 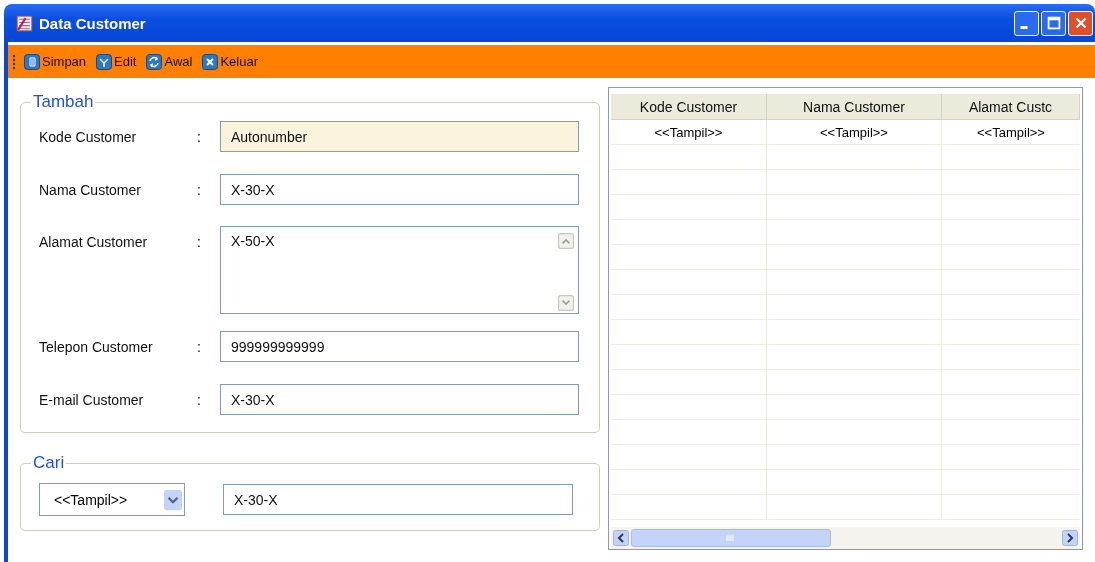 I want to click on column-header: Alamat Custc, so click(x=1011, y=106).